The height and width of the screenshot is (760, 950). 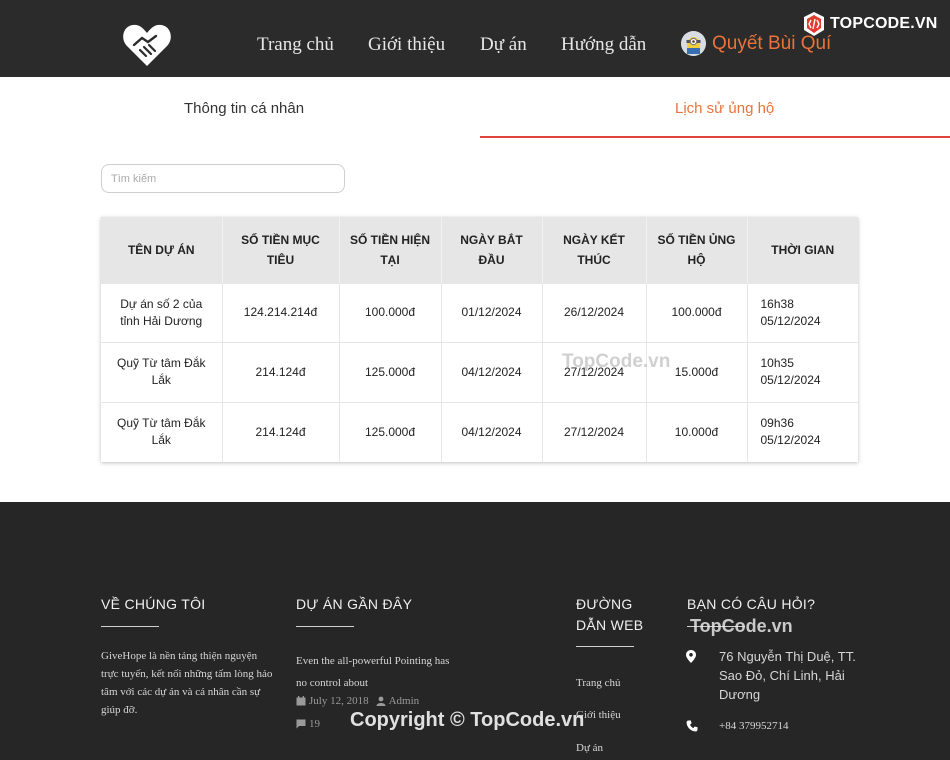 What do you see at coordinates (692, 726) in the screenshot?
I see `phone-icon` at bounding box center [692, 726].